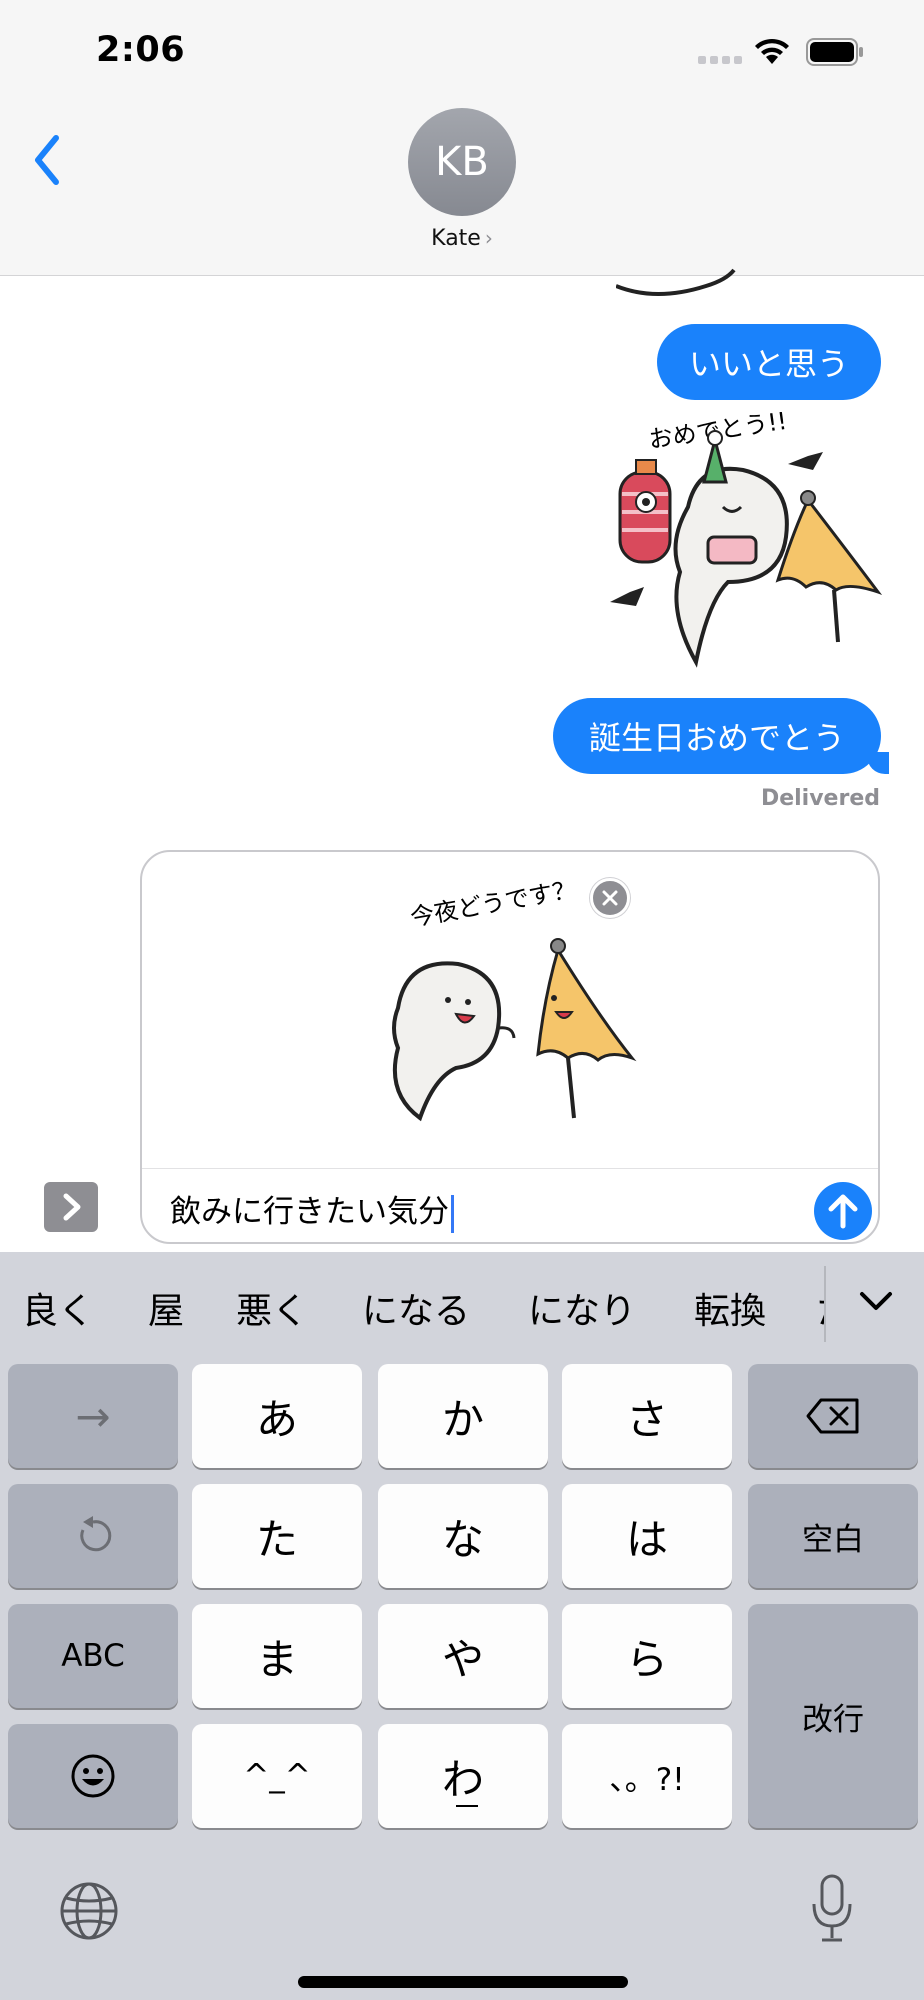 The height and width of the screenshot is (2000, 924). I want to click on suggestion-item: 良く, so click(58, 1308).